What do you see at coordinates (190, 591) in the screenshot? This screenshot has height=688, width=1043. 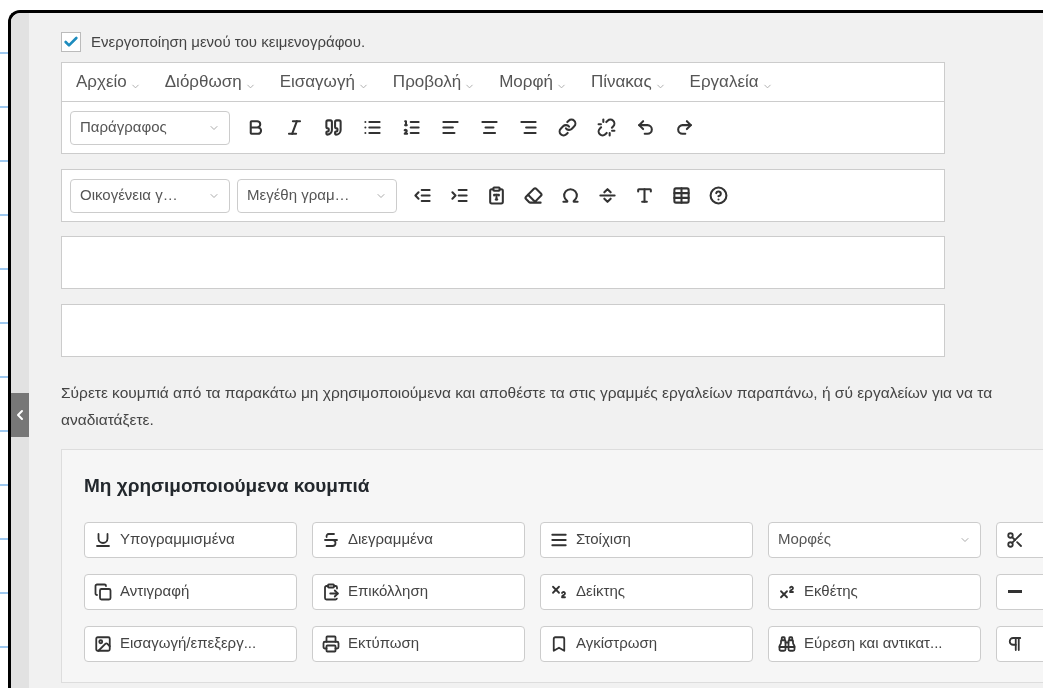 I see `toolbar-button-chip: Αντιγραφή` at bounding box center [190, 591].